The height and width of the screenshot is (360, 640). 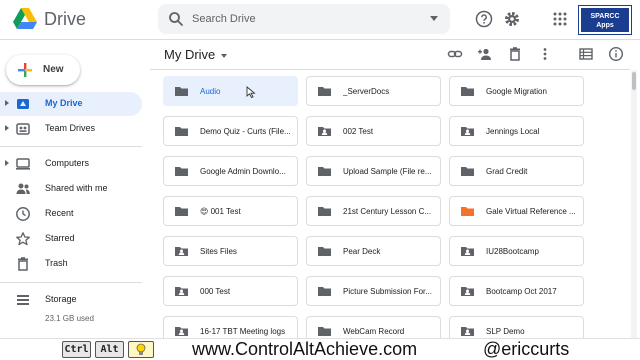 I want to click on page-title: My Drive, so click(x=189, y=54).